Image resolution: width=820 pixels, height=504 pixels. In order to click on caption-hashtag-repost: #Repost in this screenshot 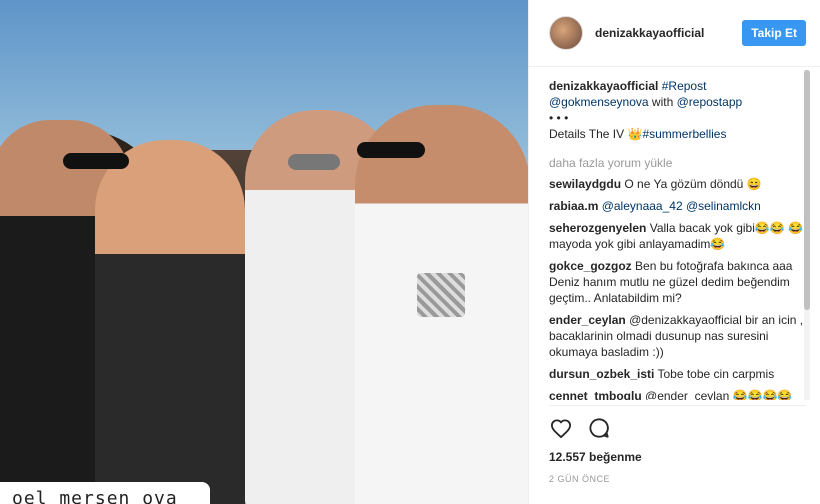, I will do `click(684, 86)`.